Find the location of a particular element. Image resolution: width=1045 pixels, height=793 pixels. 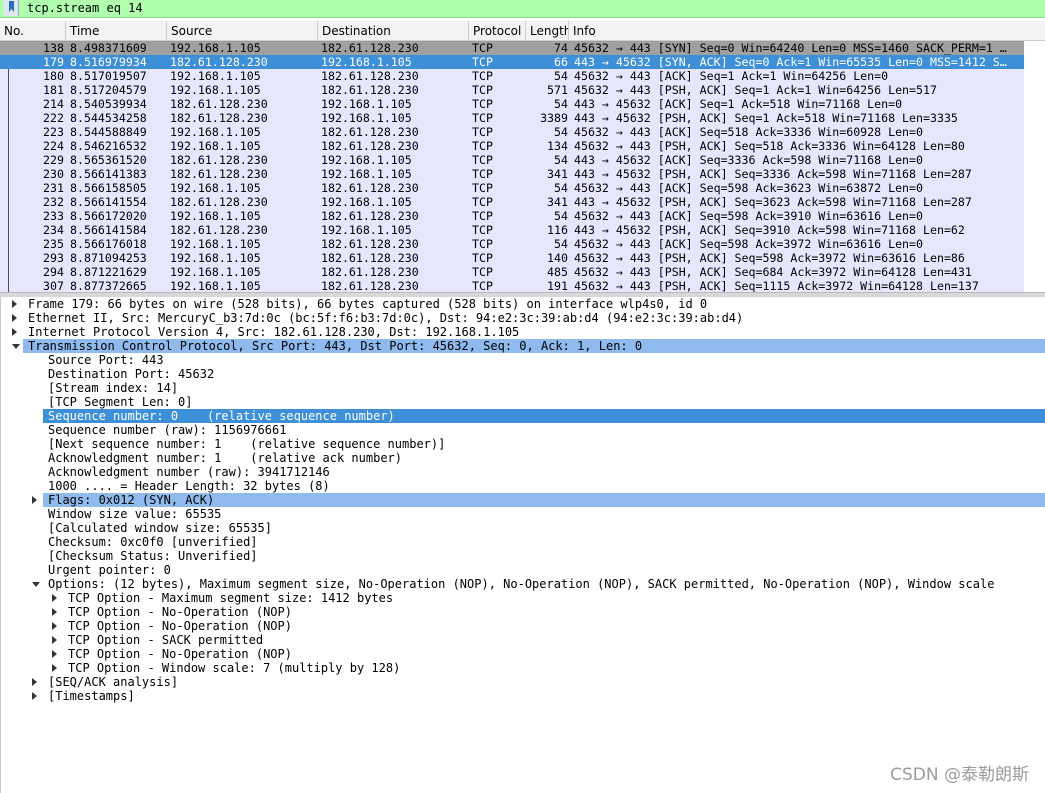

bookmark-icon is located at coordinates (11, 8).